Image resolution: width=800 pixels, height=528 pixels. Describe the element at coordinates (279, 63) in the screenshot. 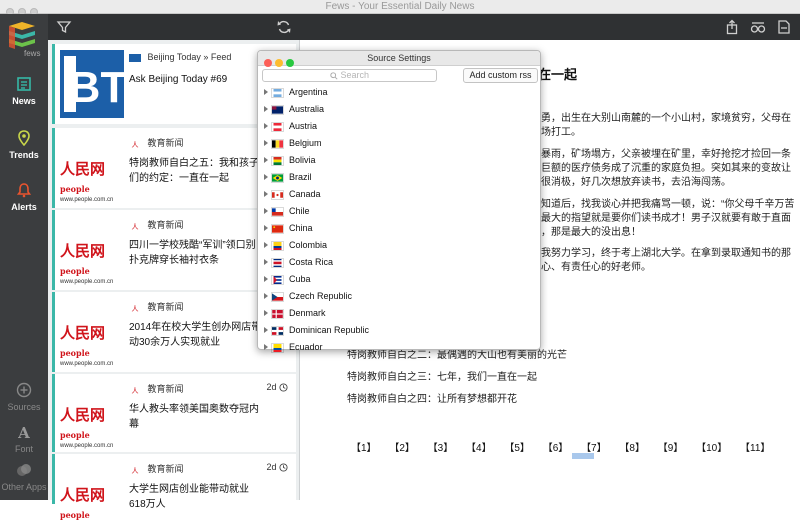

I see `dialog-minimize-button` at that location.